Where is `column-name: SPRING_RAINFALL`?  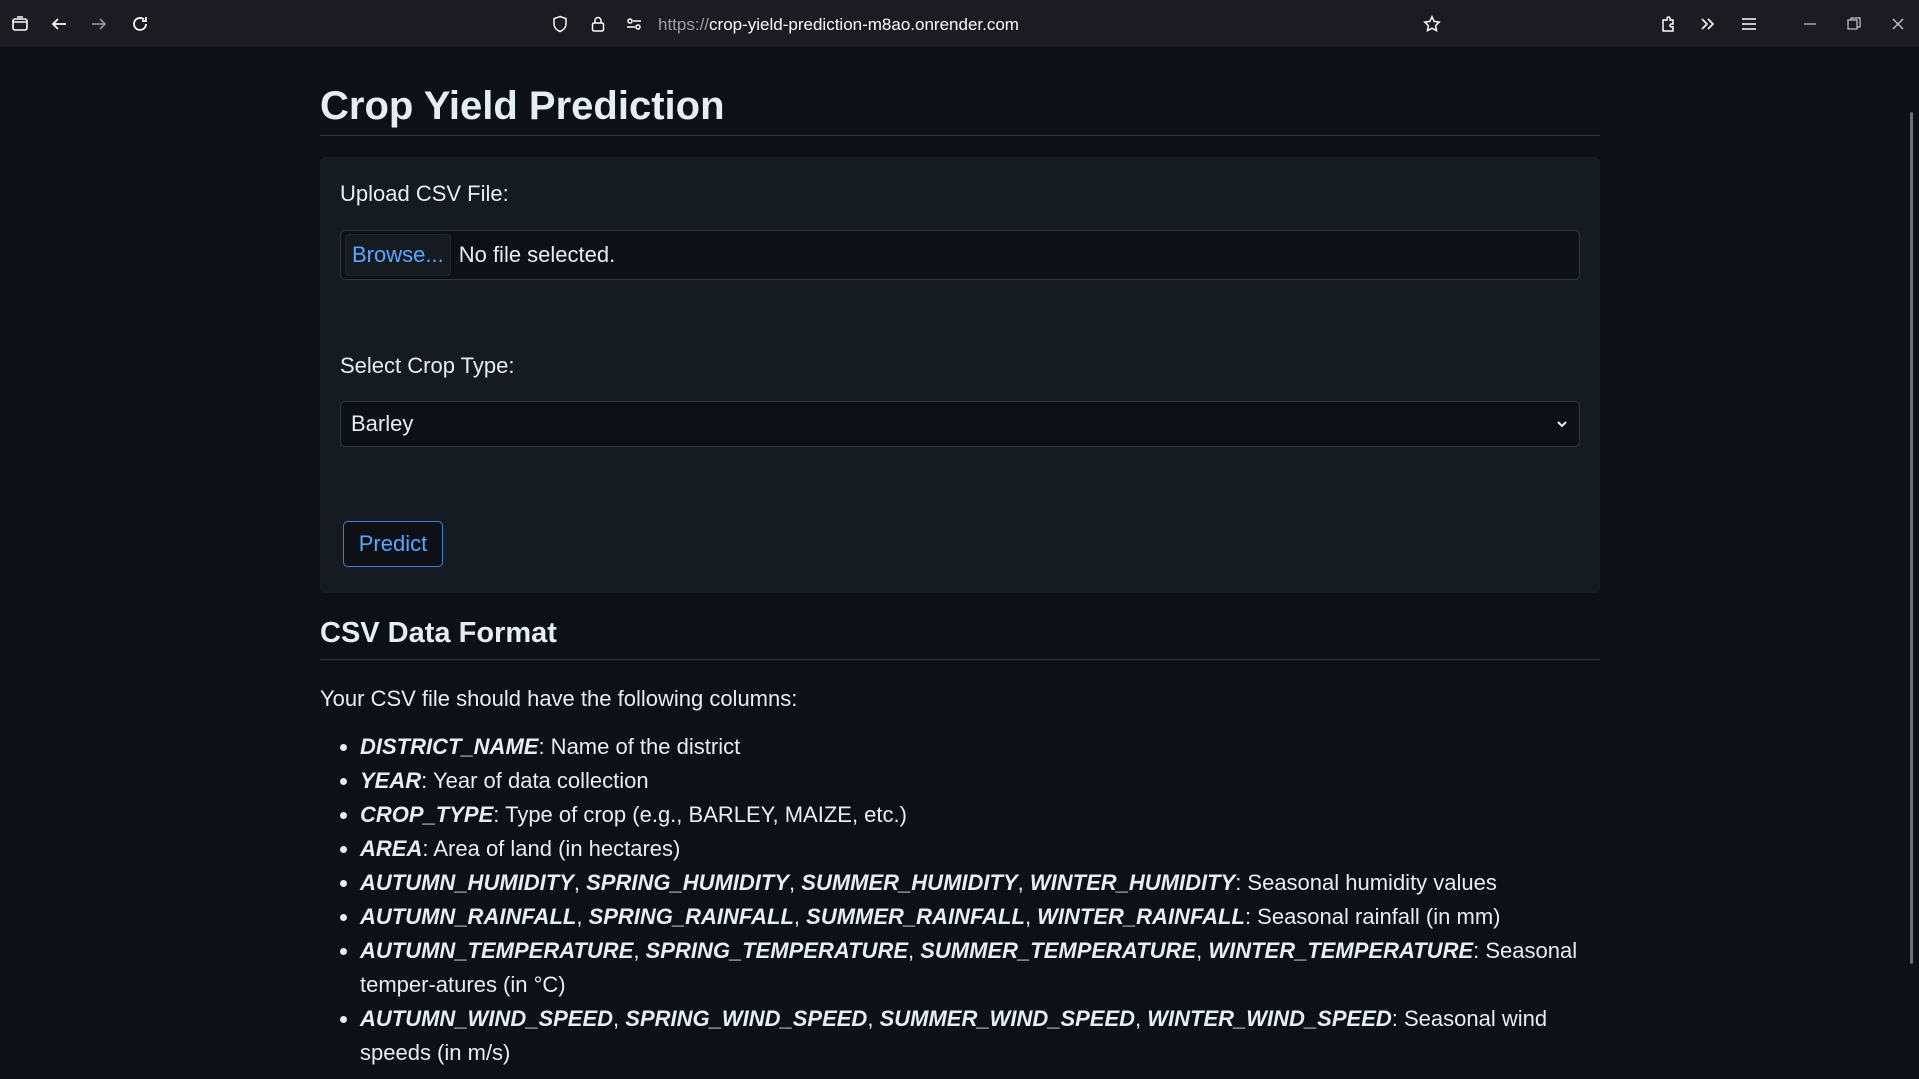 column-name: SPRING_RAINFALL is located at coordinates (691, 917).